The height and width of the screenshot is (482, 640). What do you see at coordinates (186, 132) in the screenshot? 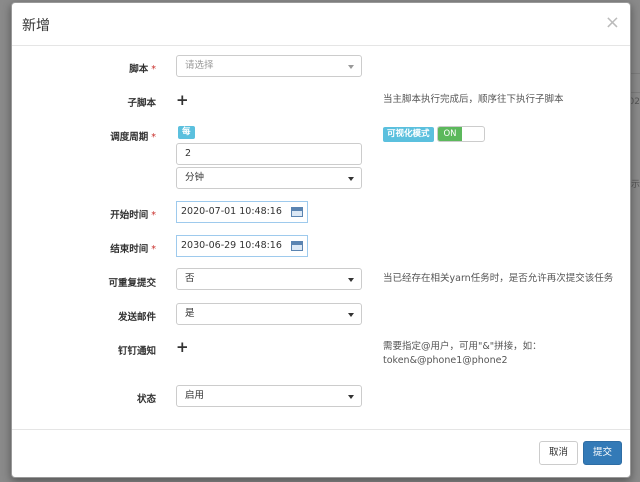
I see `schedule-every-badge: 每` at bounding box center [186, 132].